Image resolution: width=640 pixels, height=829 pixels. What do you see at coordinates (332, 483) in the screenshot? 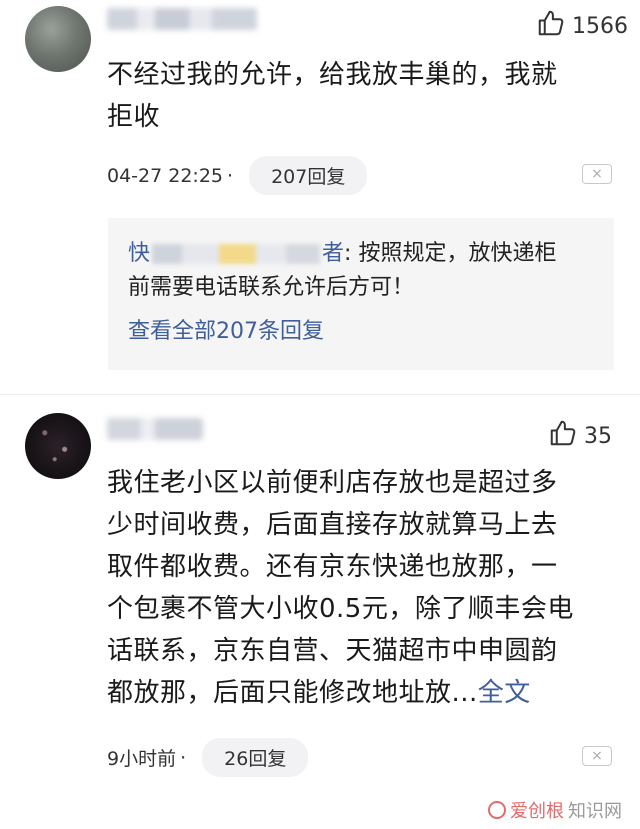
I see `comment-line: 我住老小区以前便利店存放也是超过多` at bounding box center [332, 483].